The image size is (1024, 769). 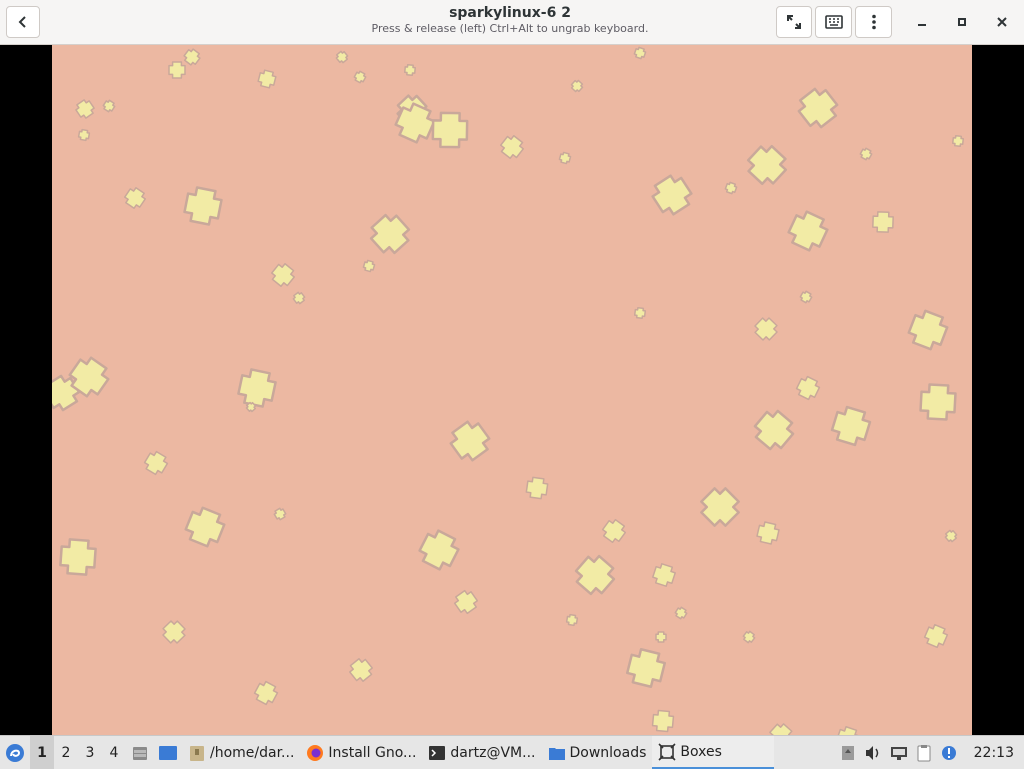 I want to click on desktop-icon, so click(x=168, y=752).